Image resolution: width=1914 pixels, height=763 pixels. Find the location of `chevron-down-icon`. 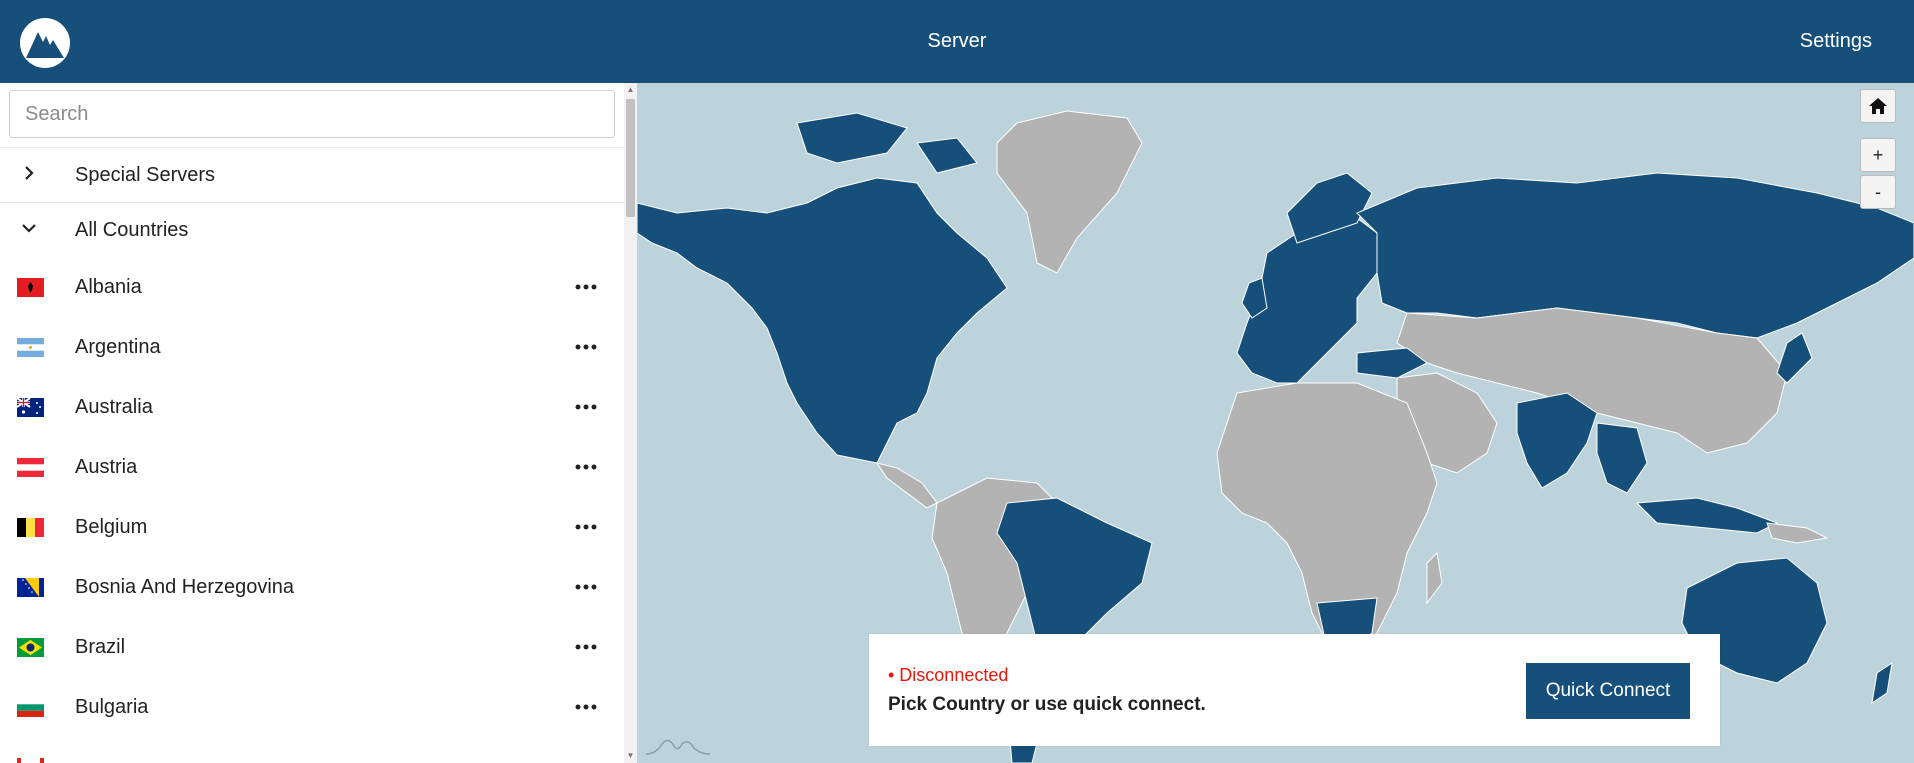

chevron-down-icon is located at coordinates (29, 228).